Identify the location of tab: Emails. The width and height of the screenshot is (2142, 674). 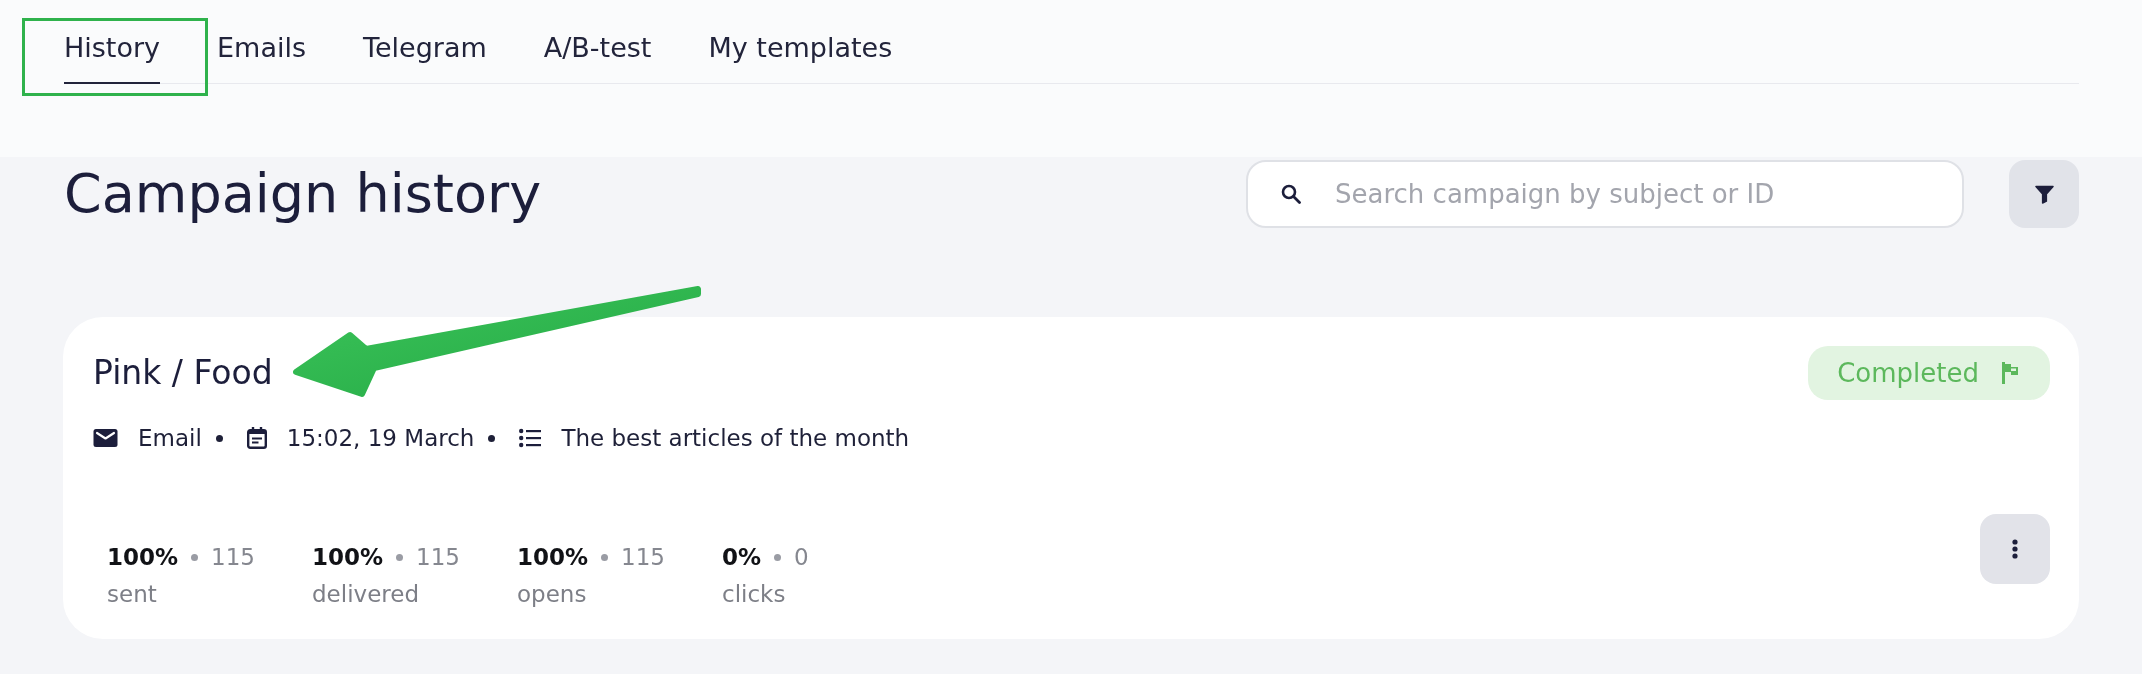
(262, 57).